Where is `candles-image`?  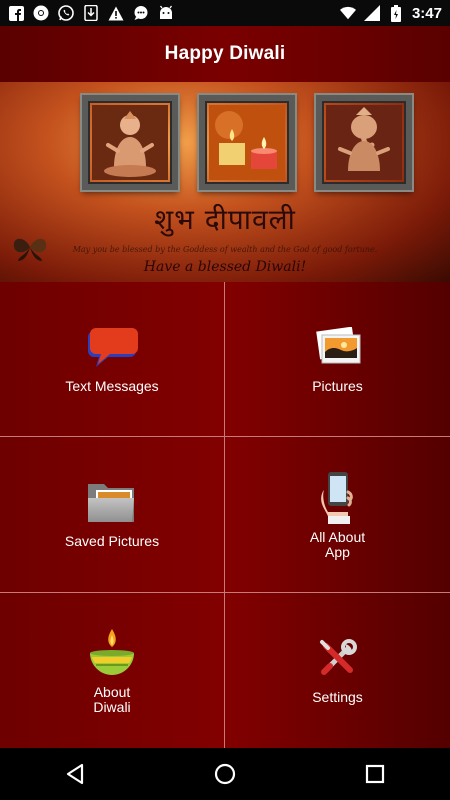 candles-image is located at coordinates (247, 142).